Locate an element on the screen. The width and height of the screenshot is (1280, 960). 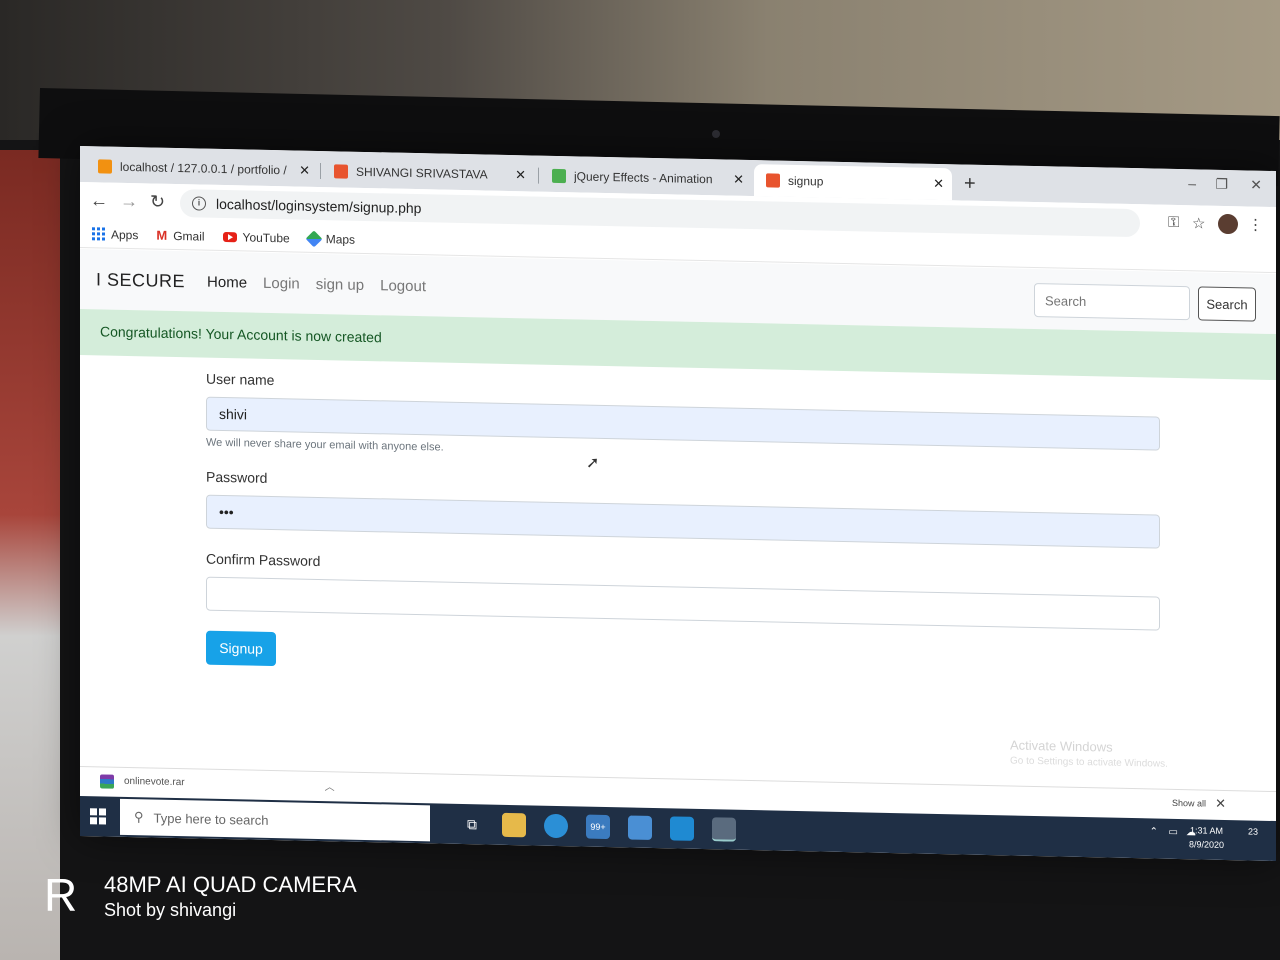
download-item: onlinevote.rar ︿ is located at coordinates (217, 783).